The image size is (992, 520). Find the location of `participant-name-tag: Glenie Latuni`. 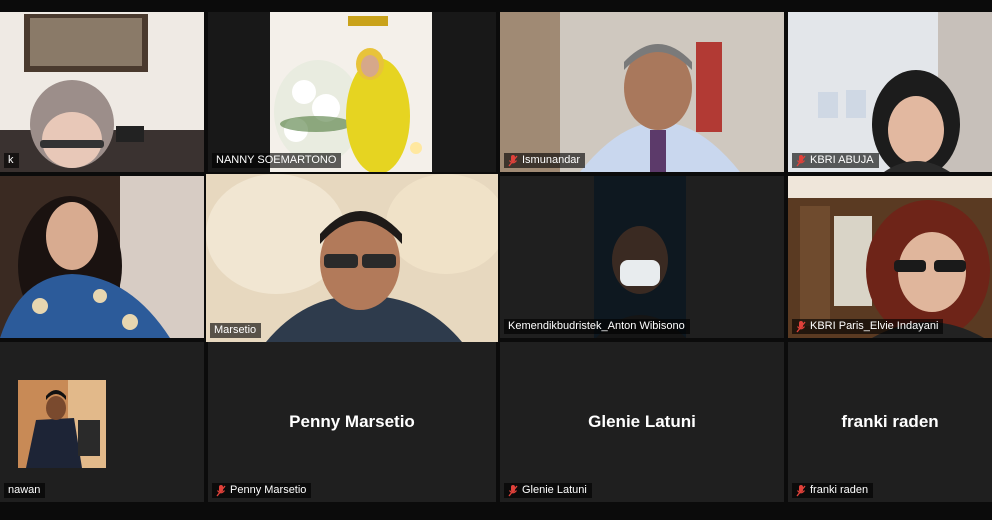

participant-name-tag: Glenie Latuni is located at coordinates (548, 490).